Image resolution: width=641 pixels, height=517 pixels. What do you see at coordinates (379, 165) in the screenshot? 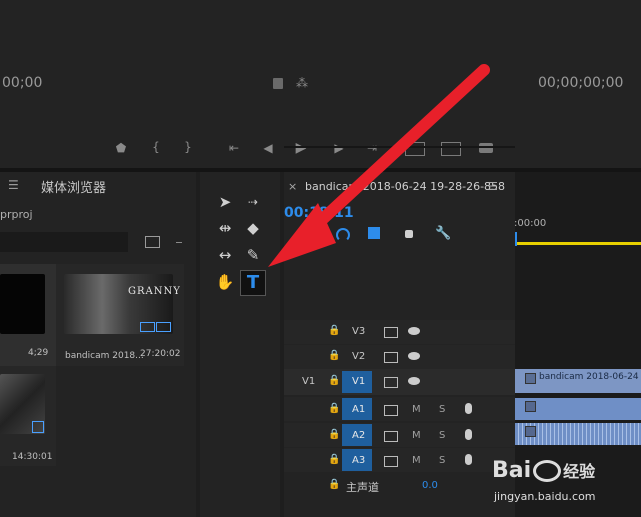
I see `annotation-arrow-icon` at bounding box center [379, 165].